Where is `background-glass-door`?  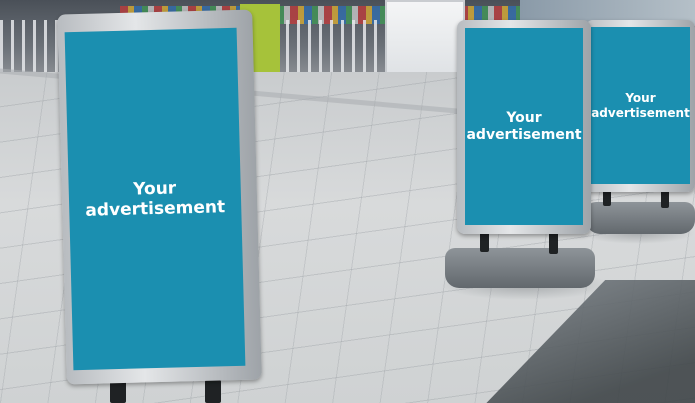 background-glass-door is located at coordinates (425, 38).